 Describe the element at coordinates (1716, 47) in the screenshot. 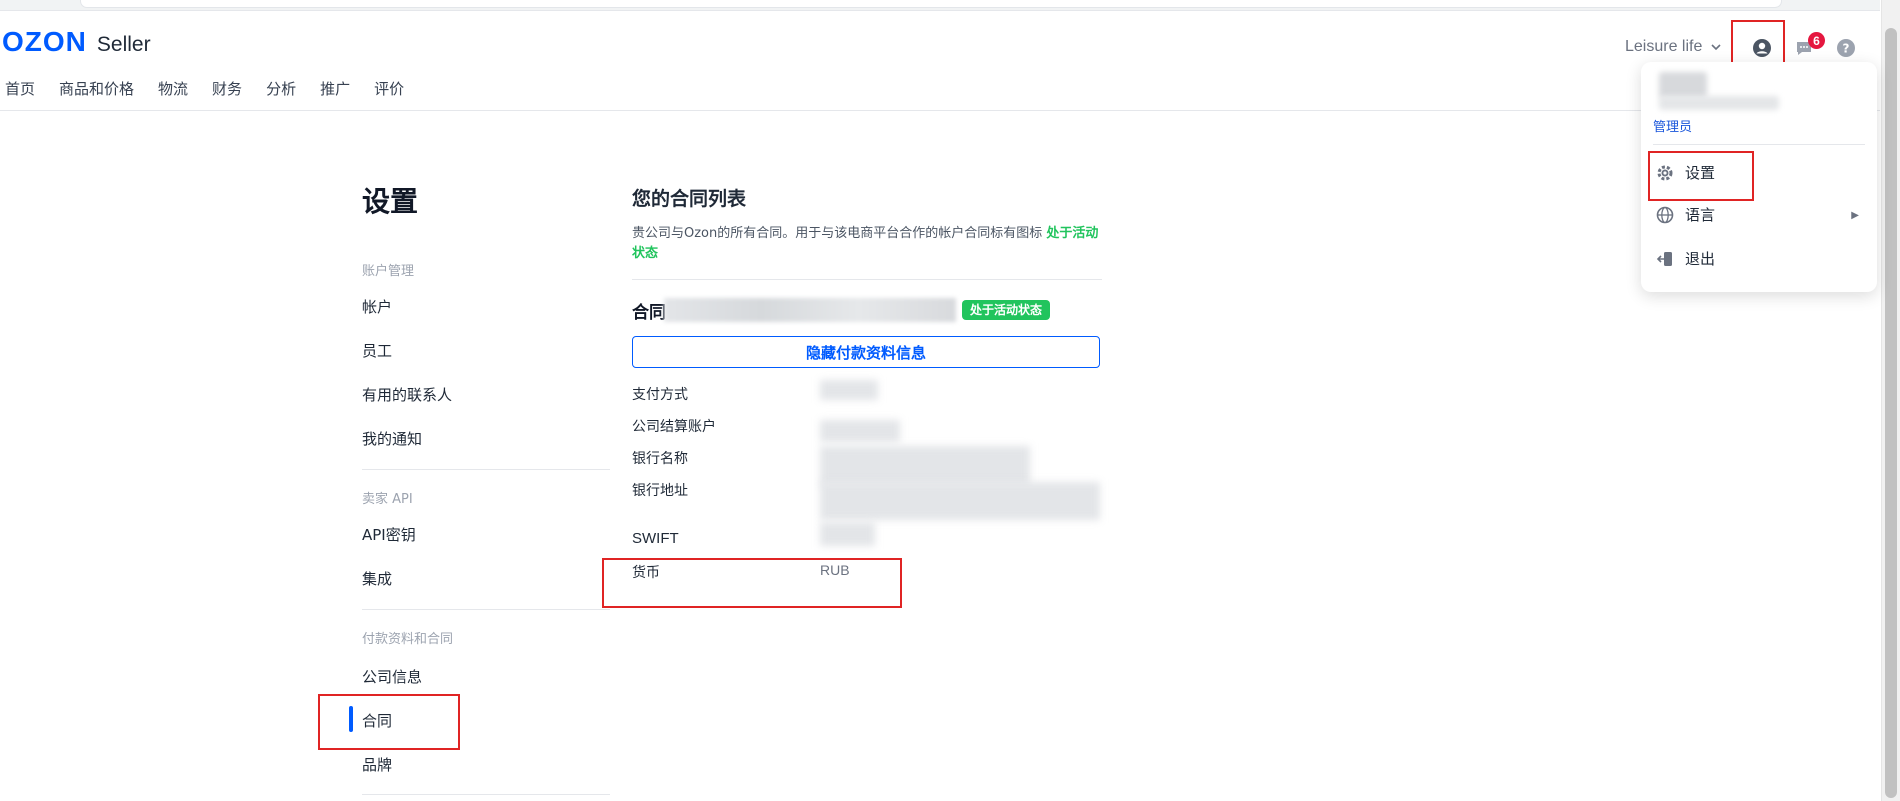

I see `chevron-down-icon` at that location.